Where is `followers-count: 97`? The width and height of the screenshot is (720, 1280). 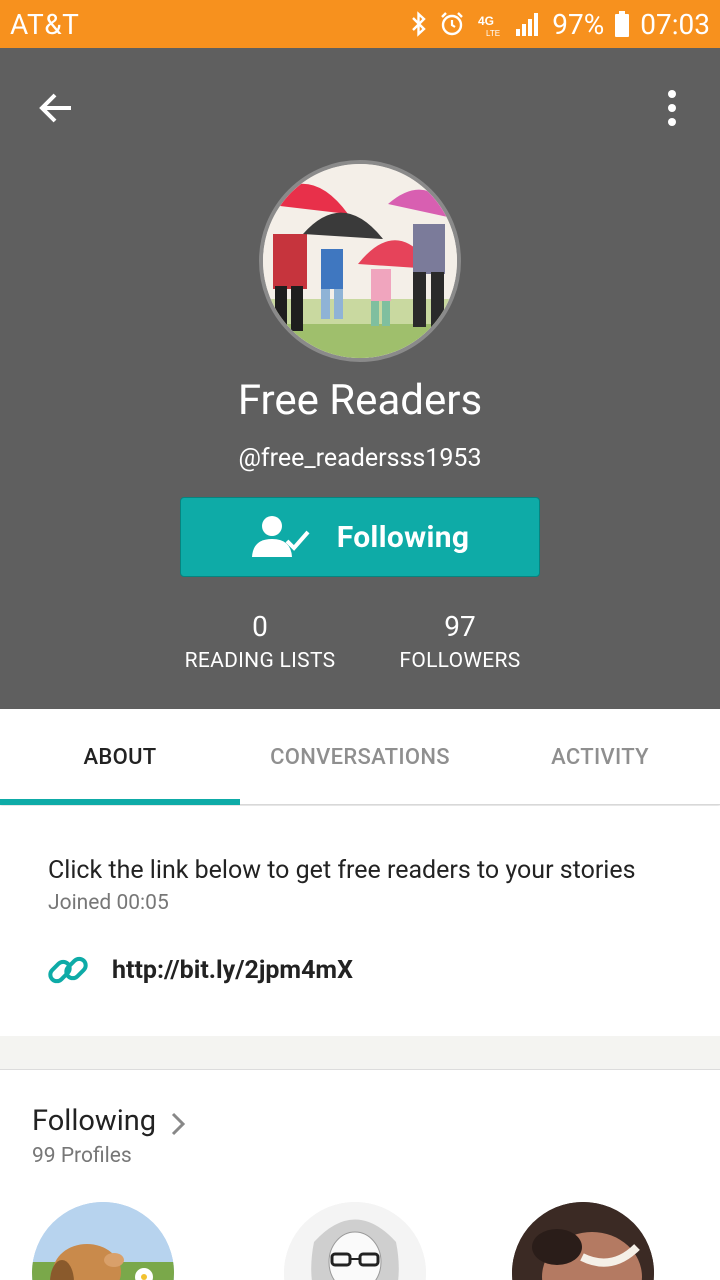 followers-count: 97 is located at coordinates (460, 626).